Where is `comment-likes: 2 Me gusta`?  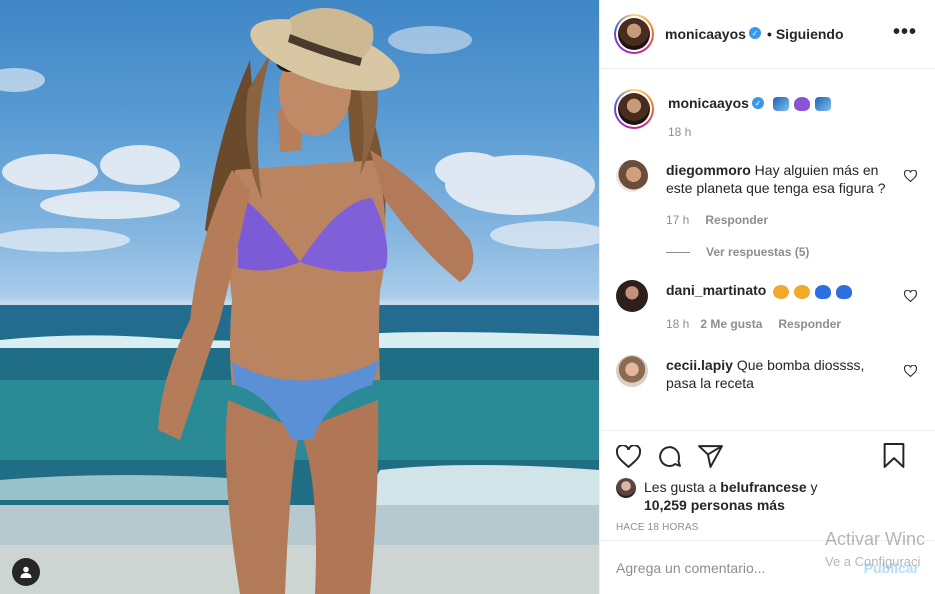 comment-likes: 2 Me gusta is located at coordinates (731, 324).